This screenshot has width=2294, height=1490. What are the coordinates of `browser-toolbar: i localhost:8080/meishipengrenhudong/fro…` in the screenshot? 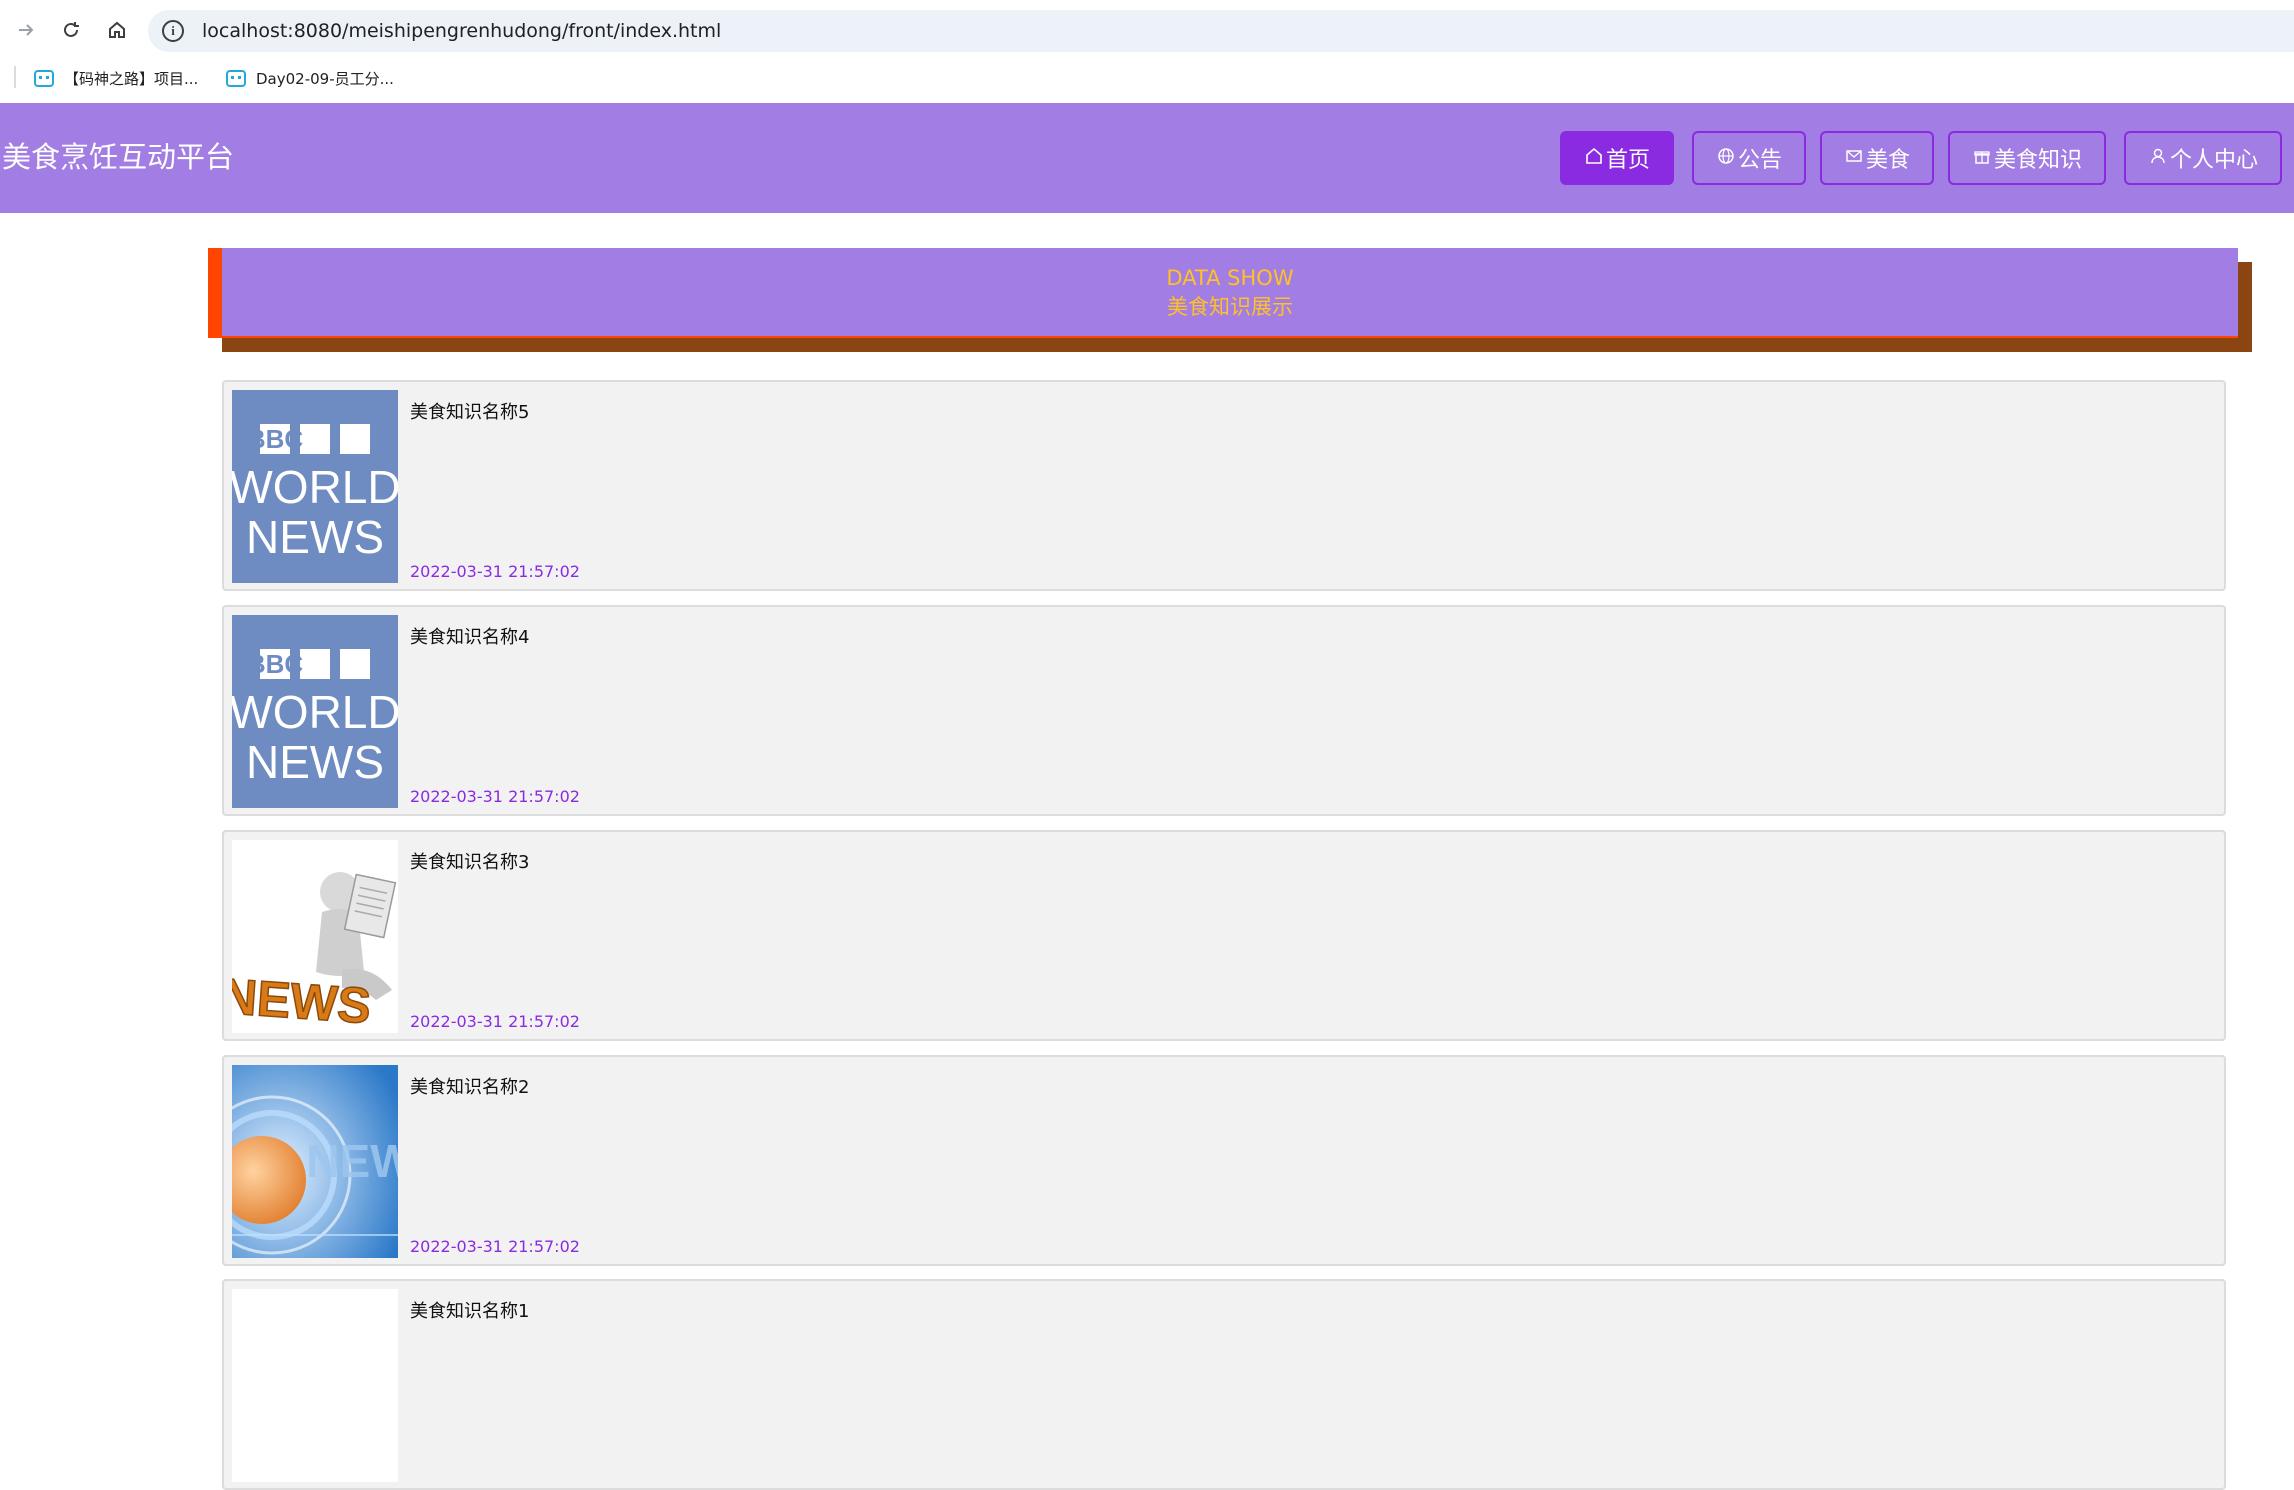 It's located at (1147, 31).